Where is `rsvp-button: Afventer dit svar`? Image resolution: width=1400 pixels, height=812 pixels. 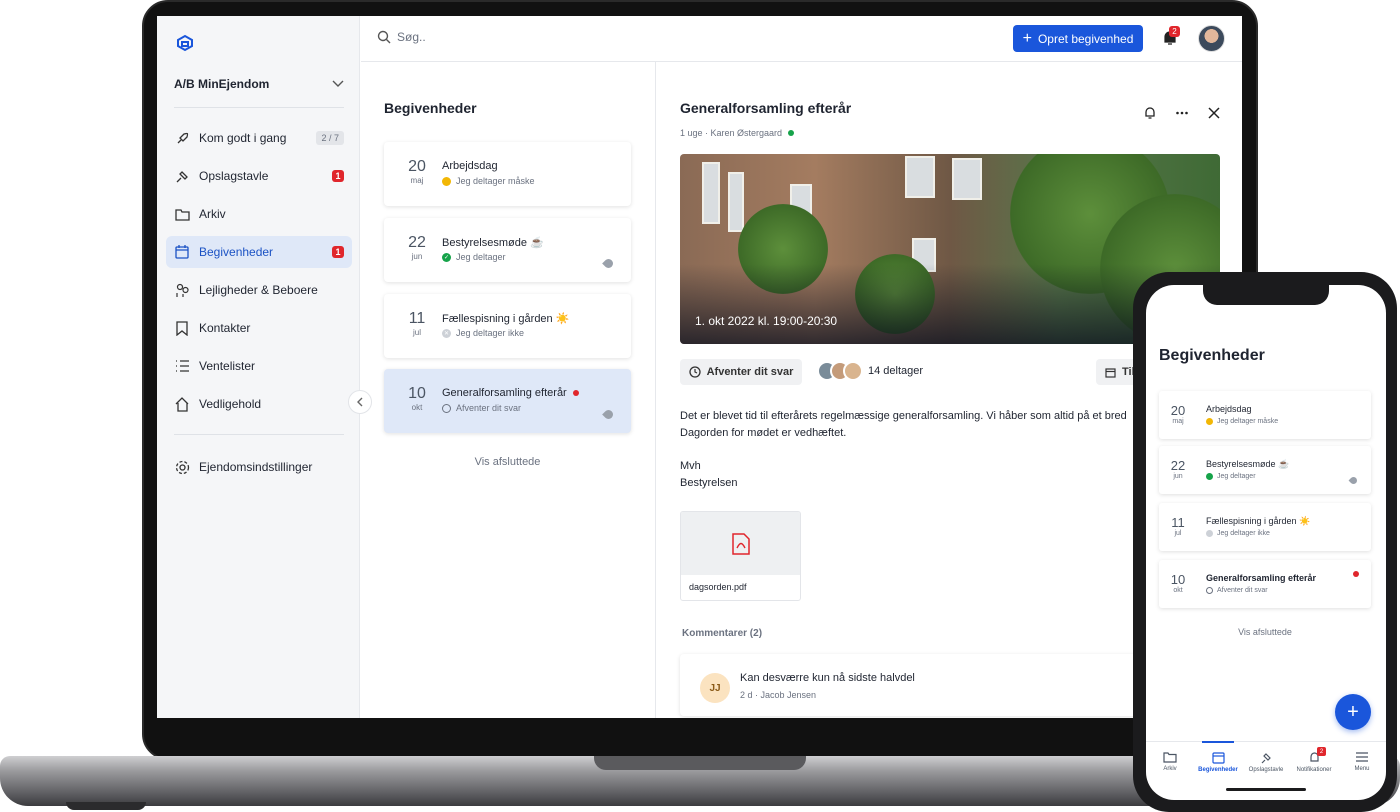 rsvp-button: Afventer dit svar is located at coordinates (741, 372).